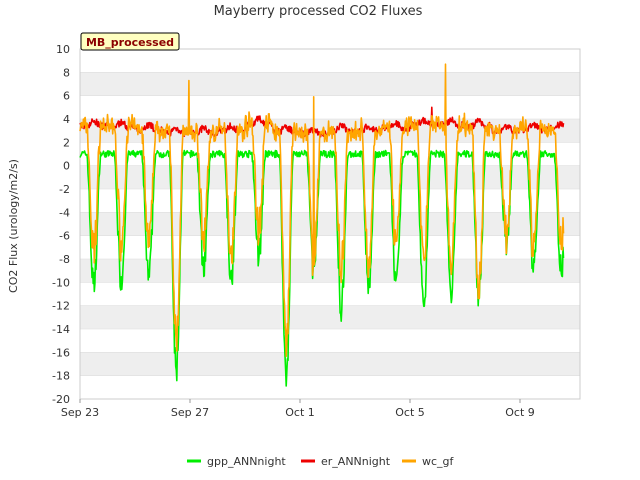 The height and width of the screenshot is (480, 640). I want to click on x-tick-label: Oct 9, so click(520, 412).